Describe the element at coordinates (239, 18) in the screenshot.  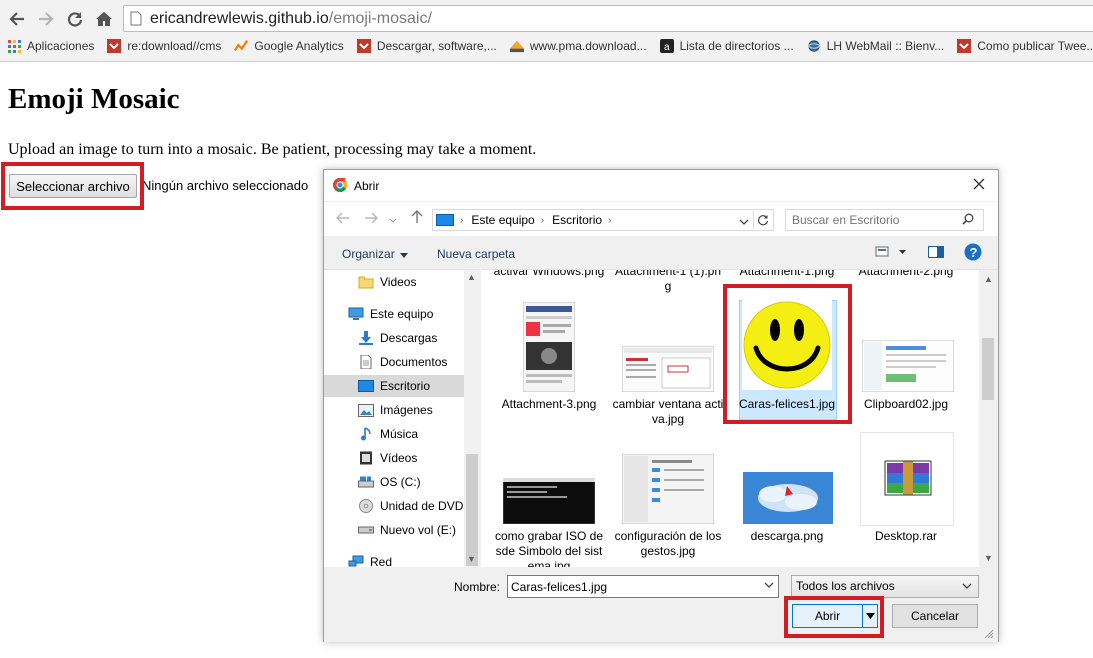
I see `url-host: ericandrewlewis.github.io` at that location.